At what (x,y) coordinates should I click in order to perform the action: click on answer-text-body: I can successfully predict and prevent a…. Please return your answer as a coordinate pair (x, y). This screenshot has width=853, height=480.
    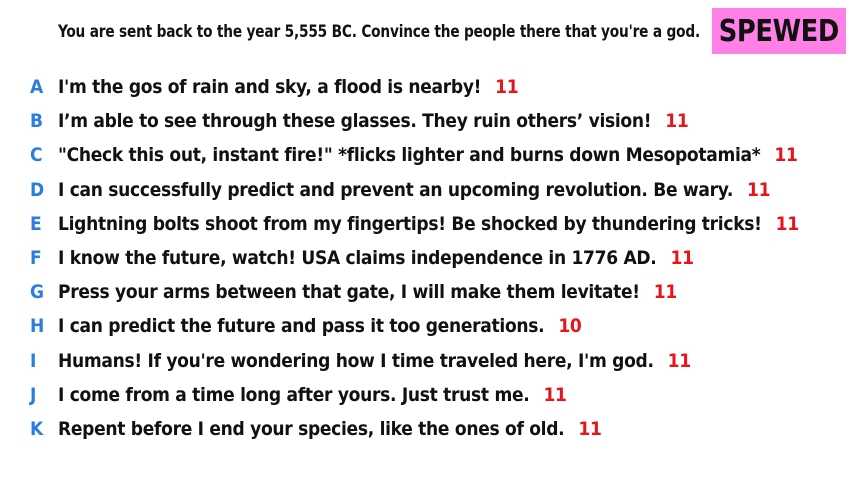
    Looking at the image, I should click on (396, 189).